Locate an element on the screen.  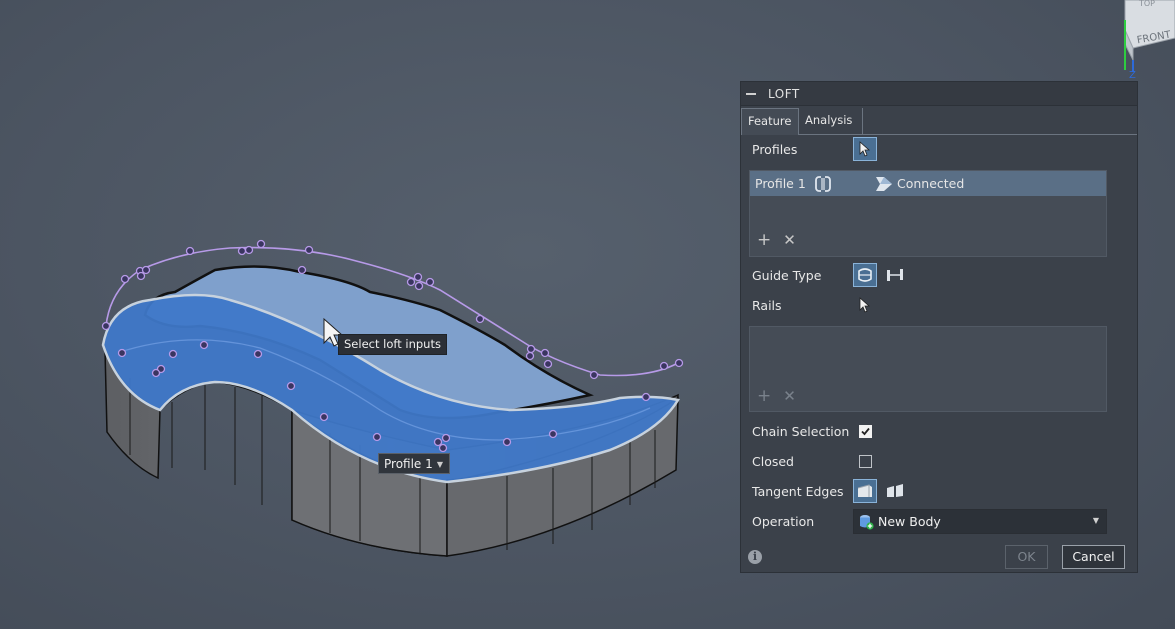
info-icon: i is located at coordinates (755, 557).